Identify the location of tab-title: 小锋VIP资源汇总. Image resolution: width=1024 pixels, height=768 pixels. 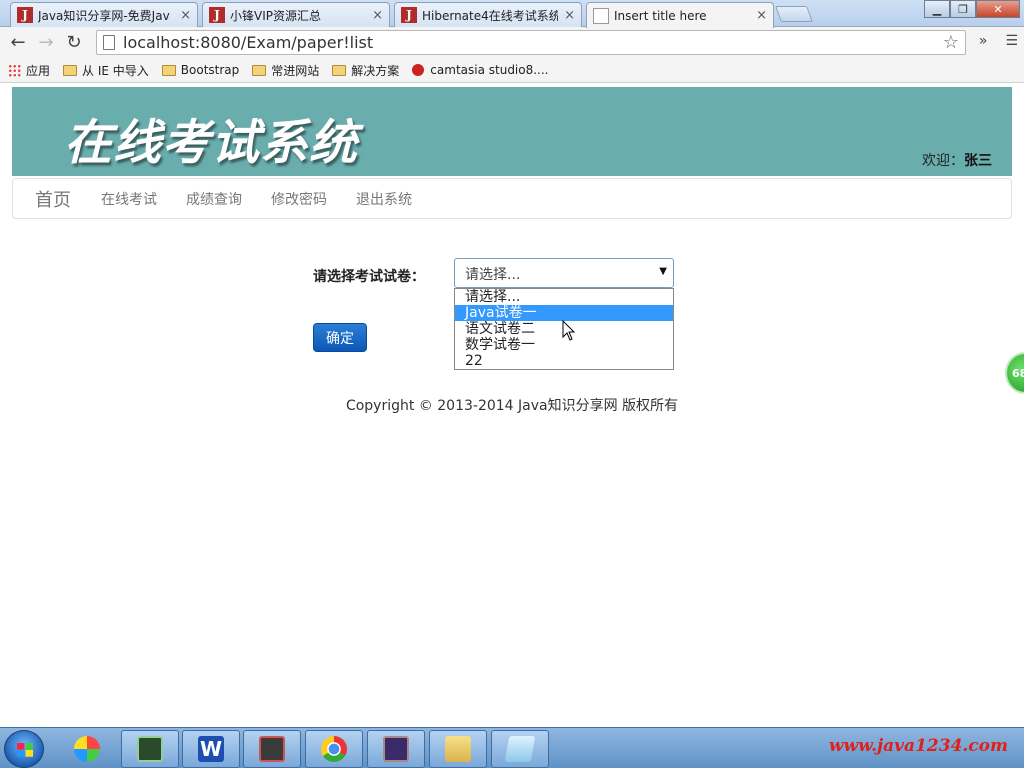
(275, 15).